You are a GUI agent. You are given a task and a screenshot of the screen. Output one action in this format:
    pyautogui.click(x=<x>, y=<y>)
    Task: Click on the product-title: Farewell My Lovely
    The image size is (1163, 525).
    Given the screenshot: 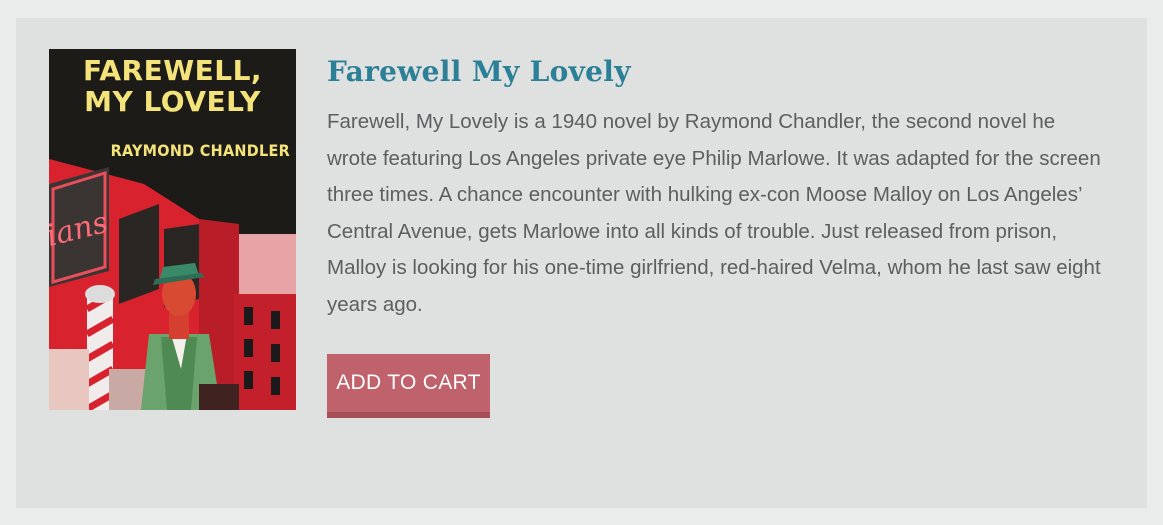 What is the action you would take?
    pyautogui.click(x=722, y=72)
    